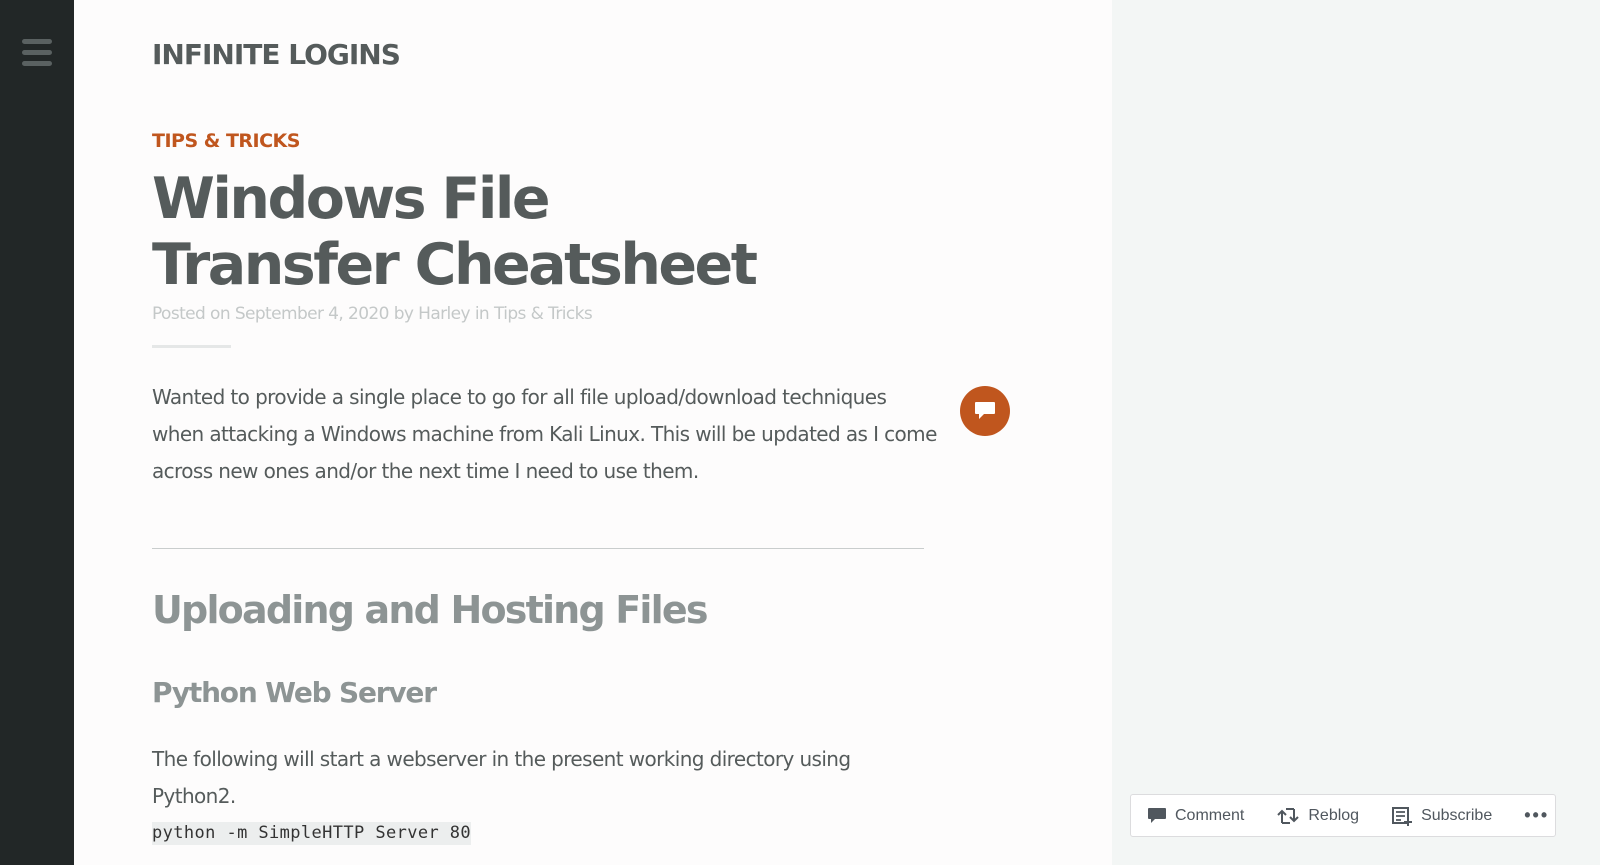 Image resolution: width=1600 pixels, height=865 pixels. What do you see at coordinates (538, 548) in the screenshot?
I see `section-divider` at bounding box center [538, 548].